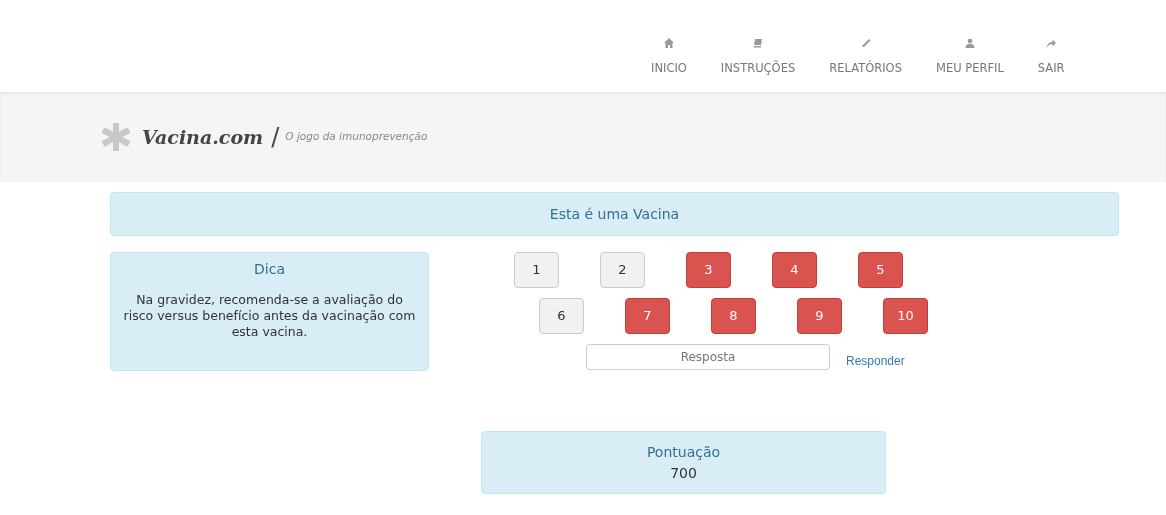 This screenshot has height=515, width=1166. Describe the element at coordinates (622, 270) in the screenshot. I see `tile-button: 2` at that location.